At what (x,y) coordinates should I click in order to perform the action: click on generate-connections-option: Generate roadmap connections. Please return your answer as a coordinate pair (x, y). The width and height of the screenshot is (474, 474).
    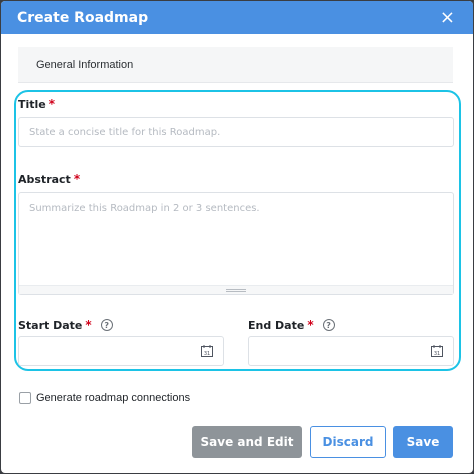
    Looking at the image, I should click on (104, 398).